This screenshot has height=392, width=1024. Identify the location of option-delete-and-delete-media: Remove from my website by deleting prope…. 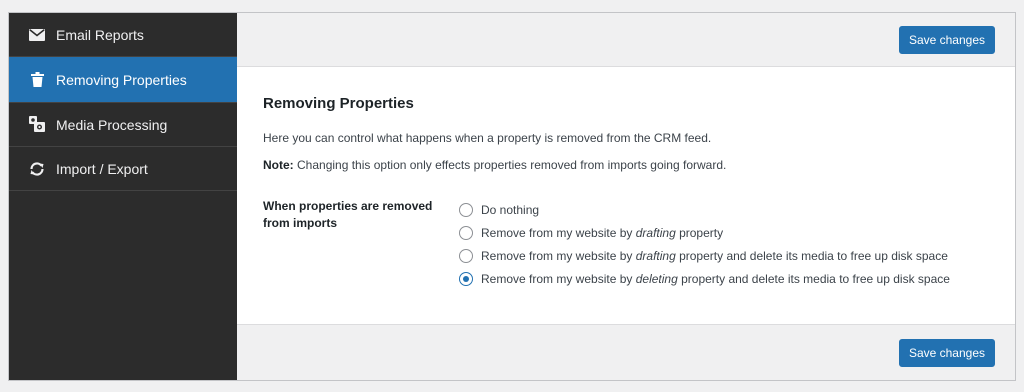
(704, 278).